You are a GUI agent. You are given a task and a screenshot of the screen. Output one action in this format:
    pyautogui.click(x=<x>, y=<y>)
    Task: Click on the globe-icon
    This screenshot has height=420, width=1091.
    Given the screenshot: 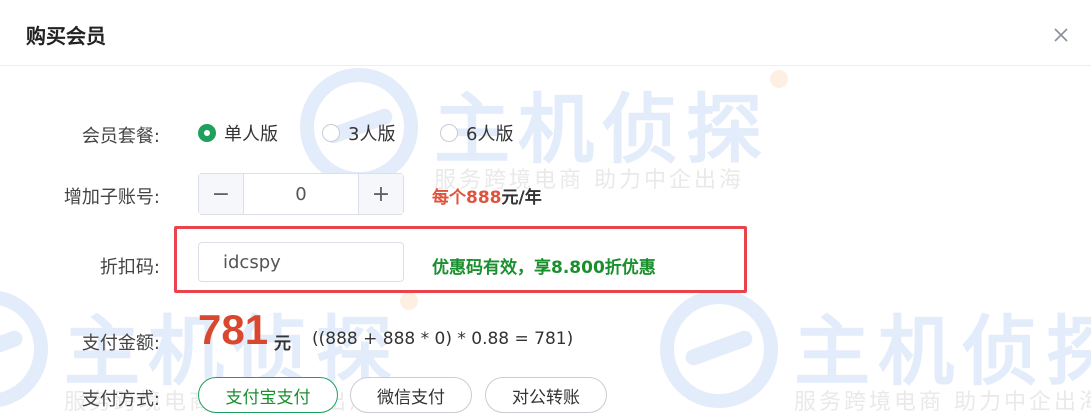 What is the action you would take?
    pyautogui.click(x=719, y=349)
    